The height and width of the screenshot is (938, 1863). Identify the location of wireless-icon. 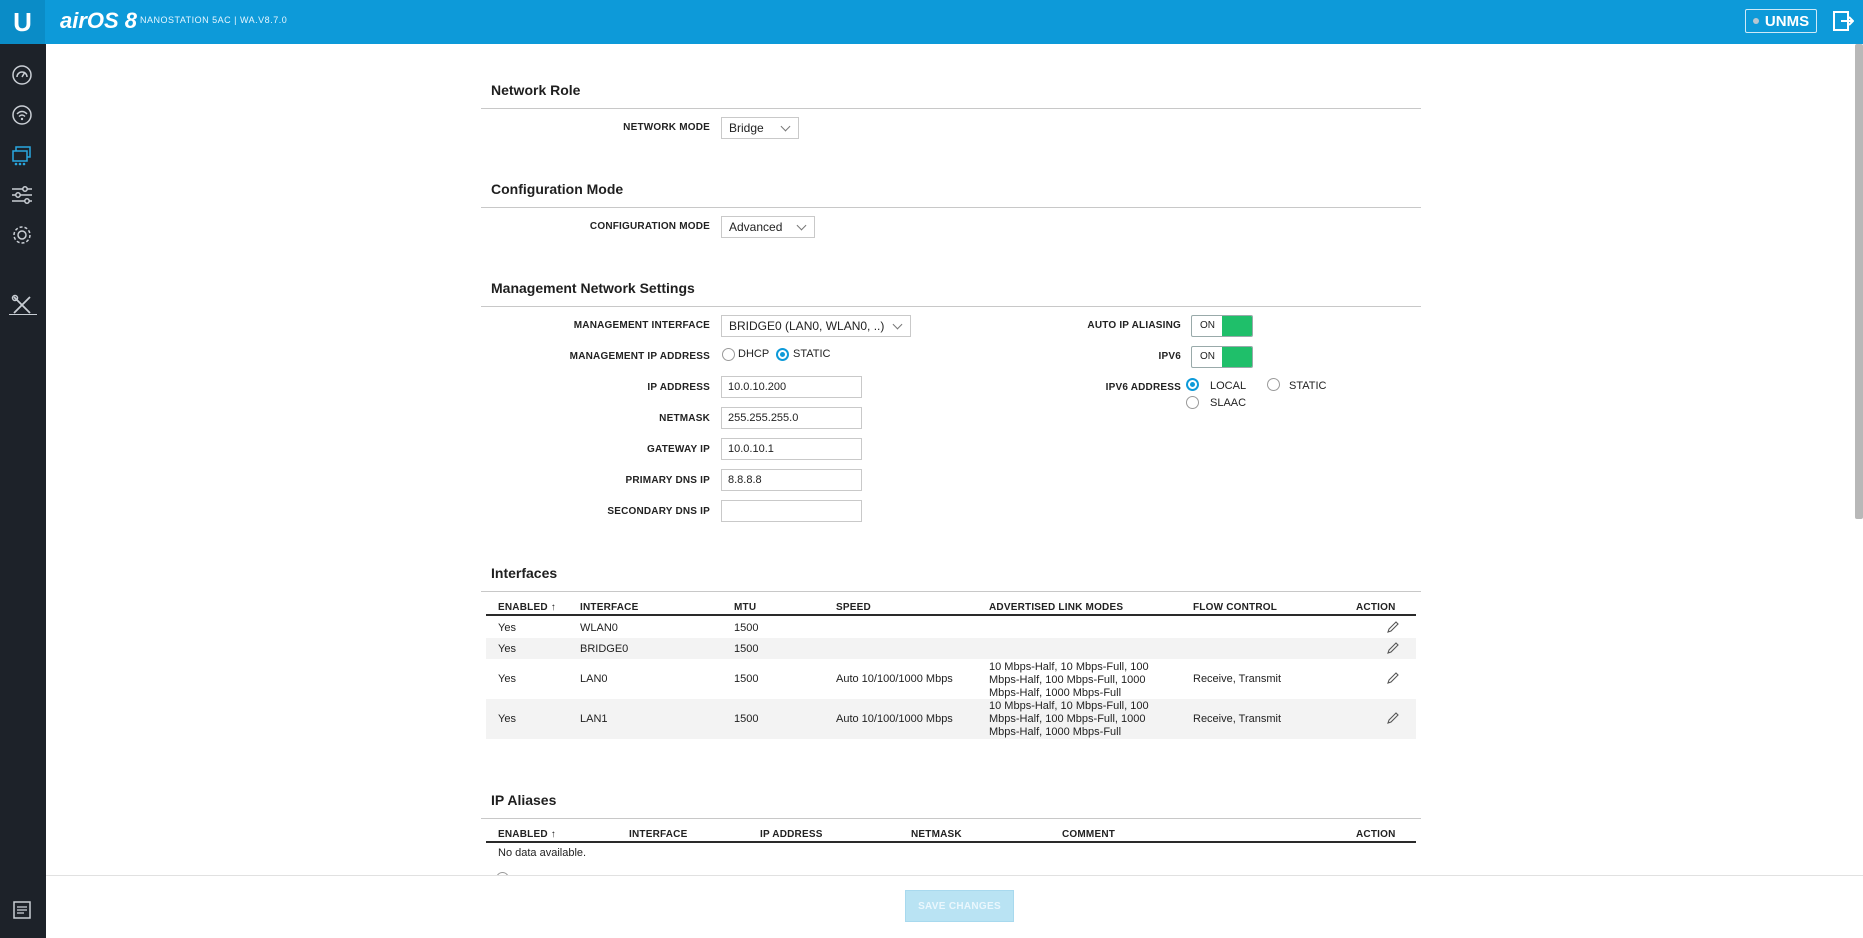
(22, 115).